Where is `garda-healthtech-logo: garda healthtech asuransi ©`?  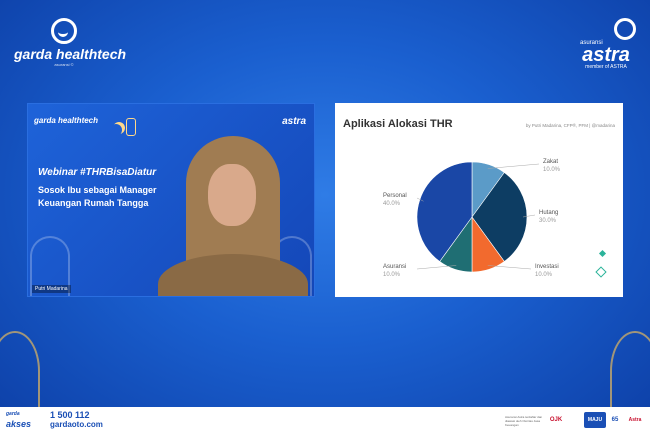
garda-healthtech-logo: garda healthtech asuransi © is located at coordinates (70, 42).